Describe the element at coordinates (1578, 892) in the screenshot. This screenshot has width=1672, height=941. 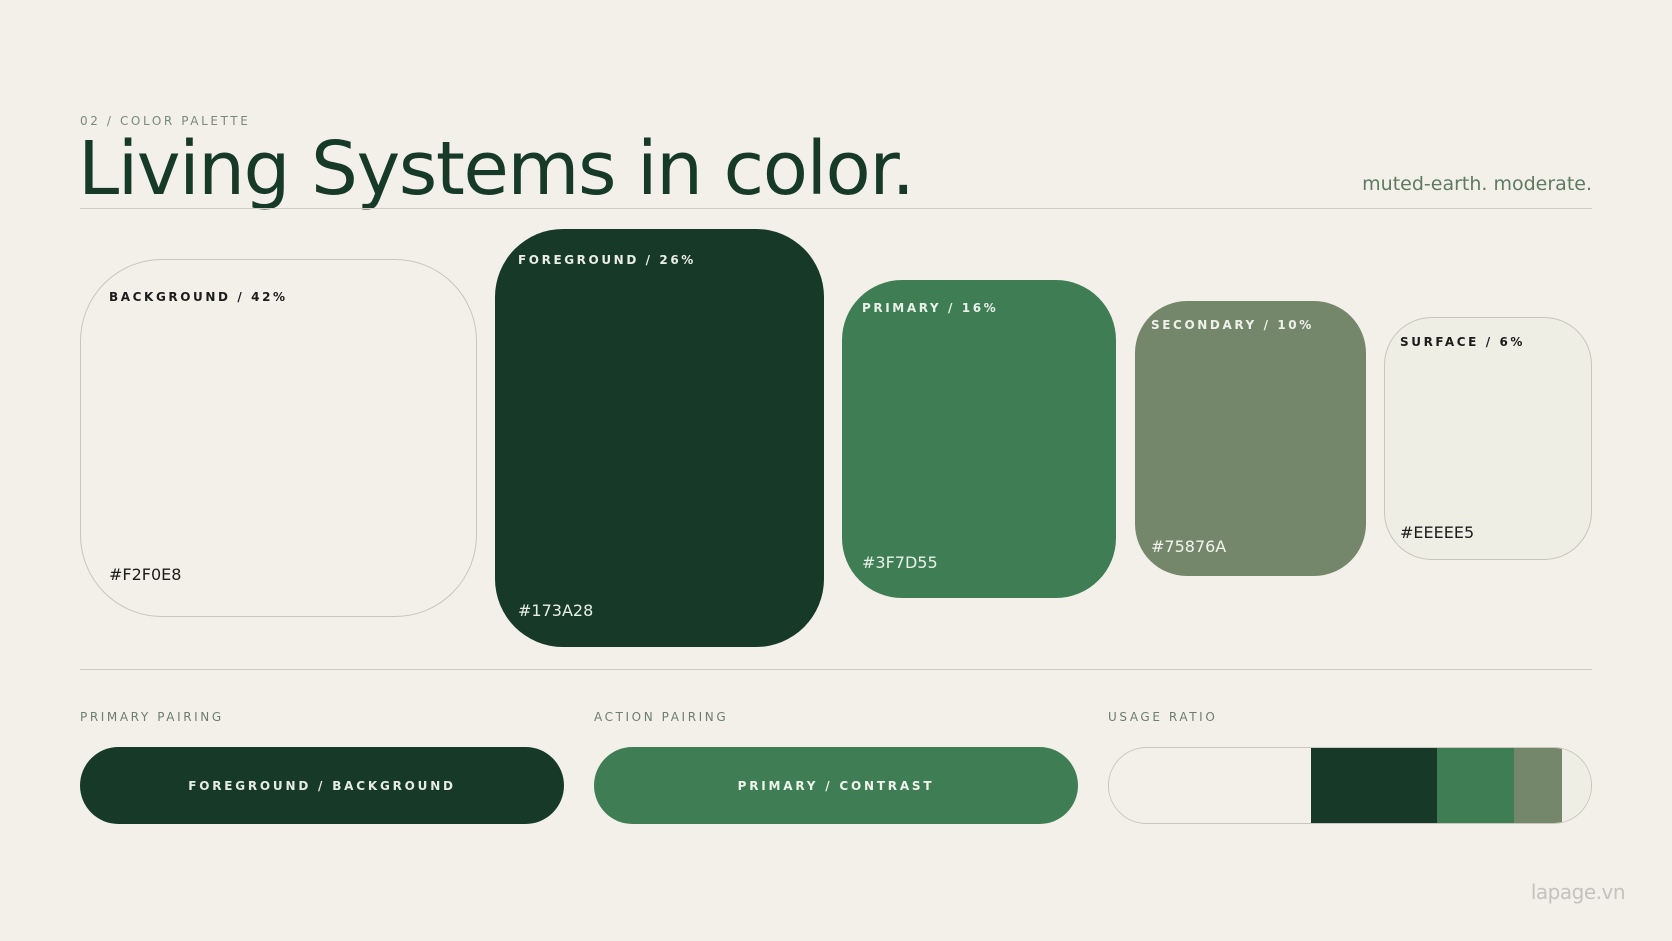
I see `watermark: lapage.vn` at that location.